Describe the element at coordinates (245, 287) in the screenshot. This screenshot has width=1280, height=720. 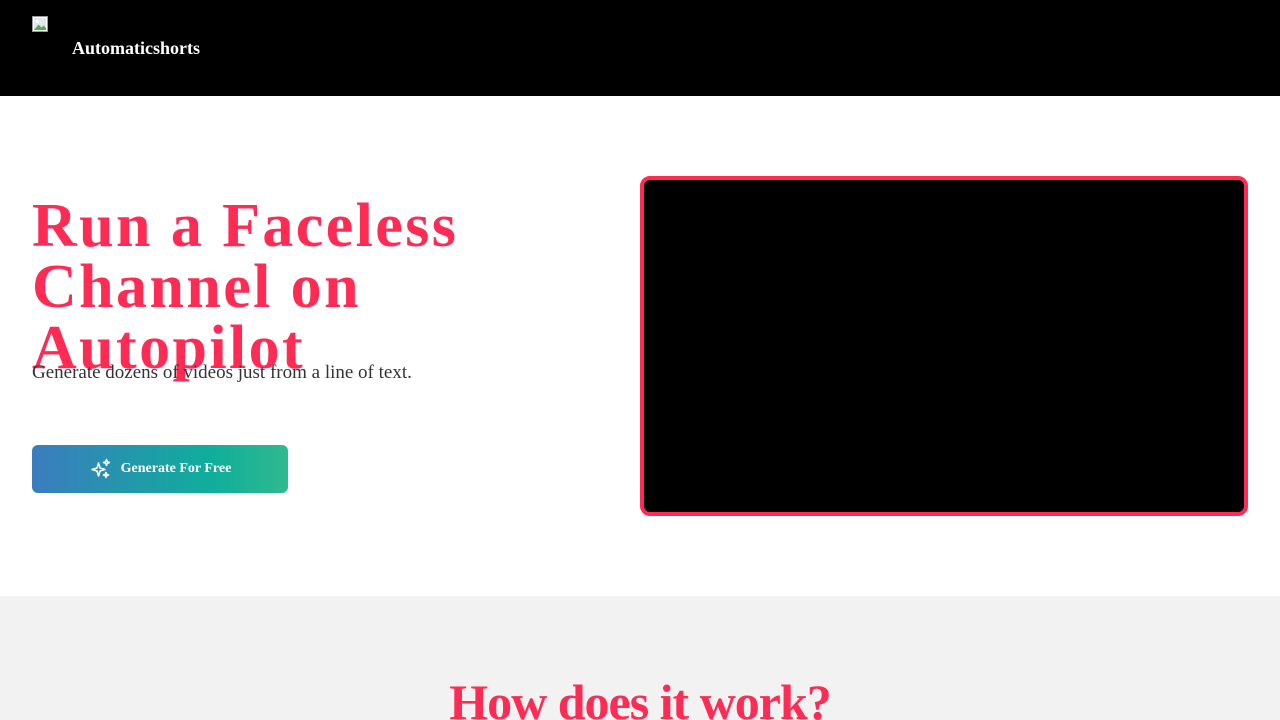
I see `hero-title: Run a Faceless Channel on Autopilot` at that location.